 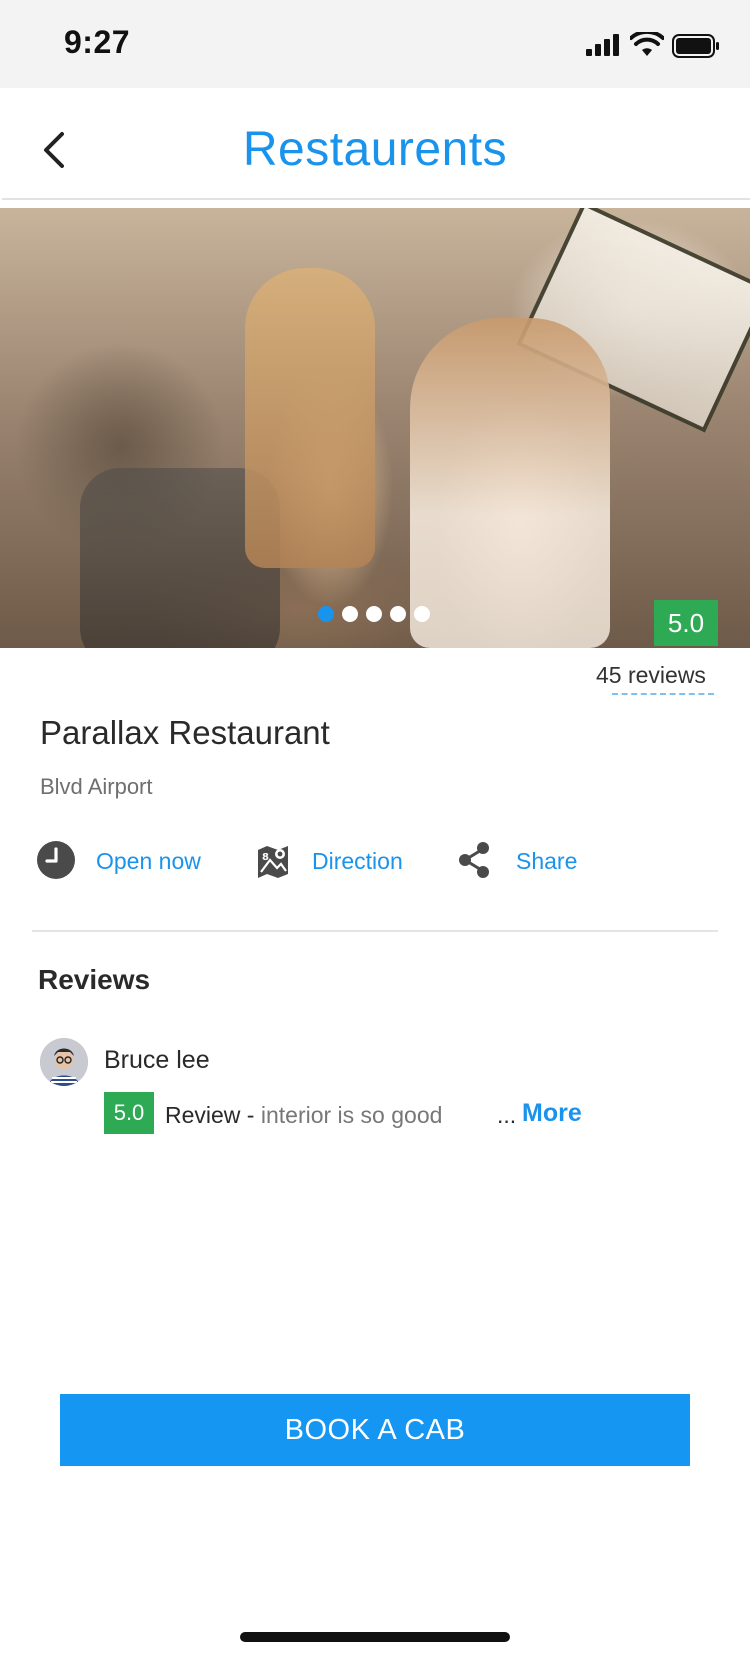 What do you see at coordinates (375, 1430) in the screenshot?
I see `book-cab-button: BOOK A CAB` at bounding box center [375, 1430].